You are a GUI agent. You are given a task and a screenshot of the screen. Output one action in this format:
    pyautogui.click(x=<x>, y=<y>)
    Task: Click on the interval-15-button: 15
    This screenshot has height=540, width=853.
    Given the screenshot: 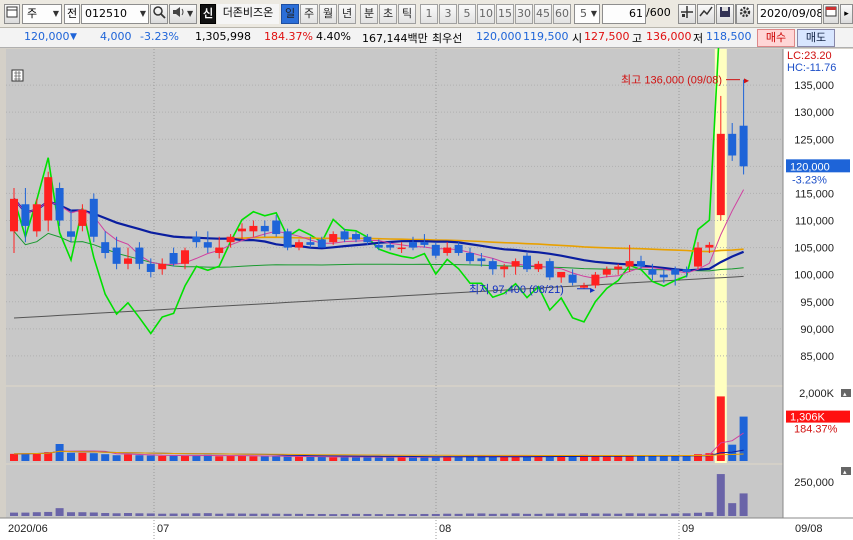 What is the action you would take?
    pyautogui.click(x=505, y=14)
    